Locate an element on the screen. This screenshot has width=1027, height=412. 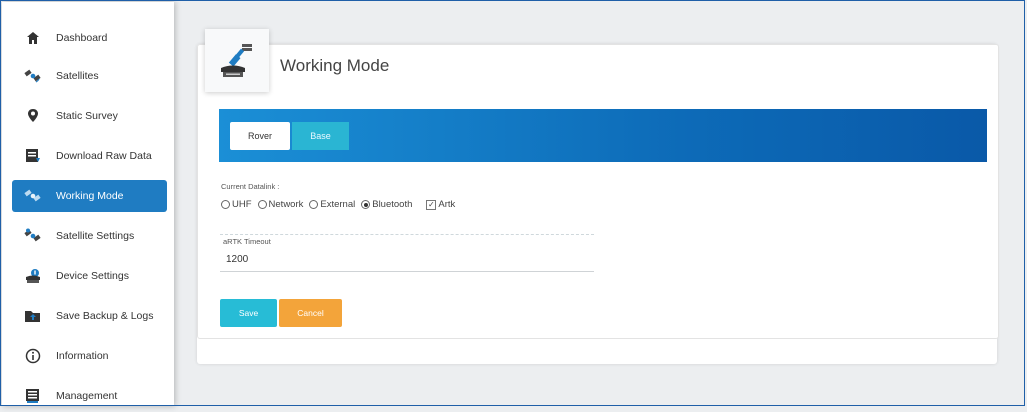
sidebar-item-working-mode: Working Mode is located at coordinates (89, 196).